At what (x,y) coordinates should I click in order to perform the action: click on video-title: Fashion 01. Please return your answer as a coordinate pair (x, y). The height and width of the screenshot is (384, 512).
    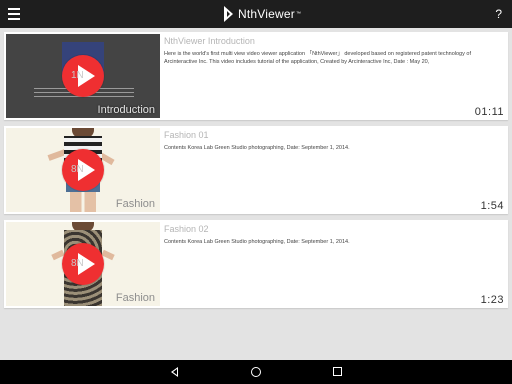
    Looking at the image, I should click on (186, 135).